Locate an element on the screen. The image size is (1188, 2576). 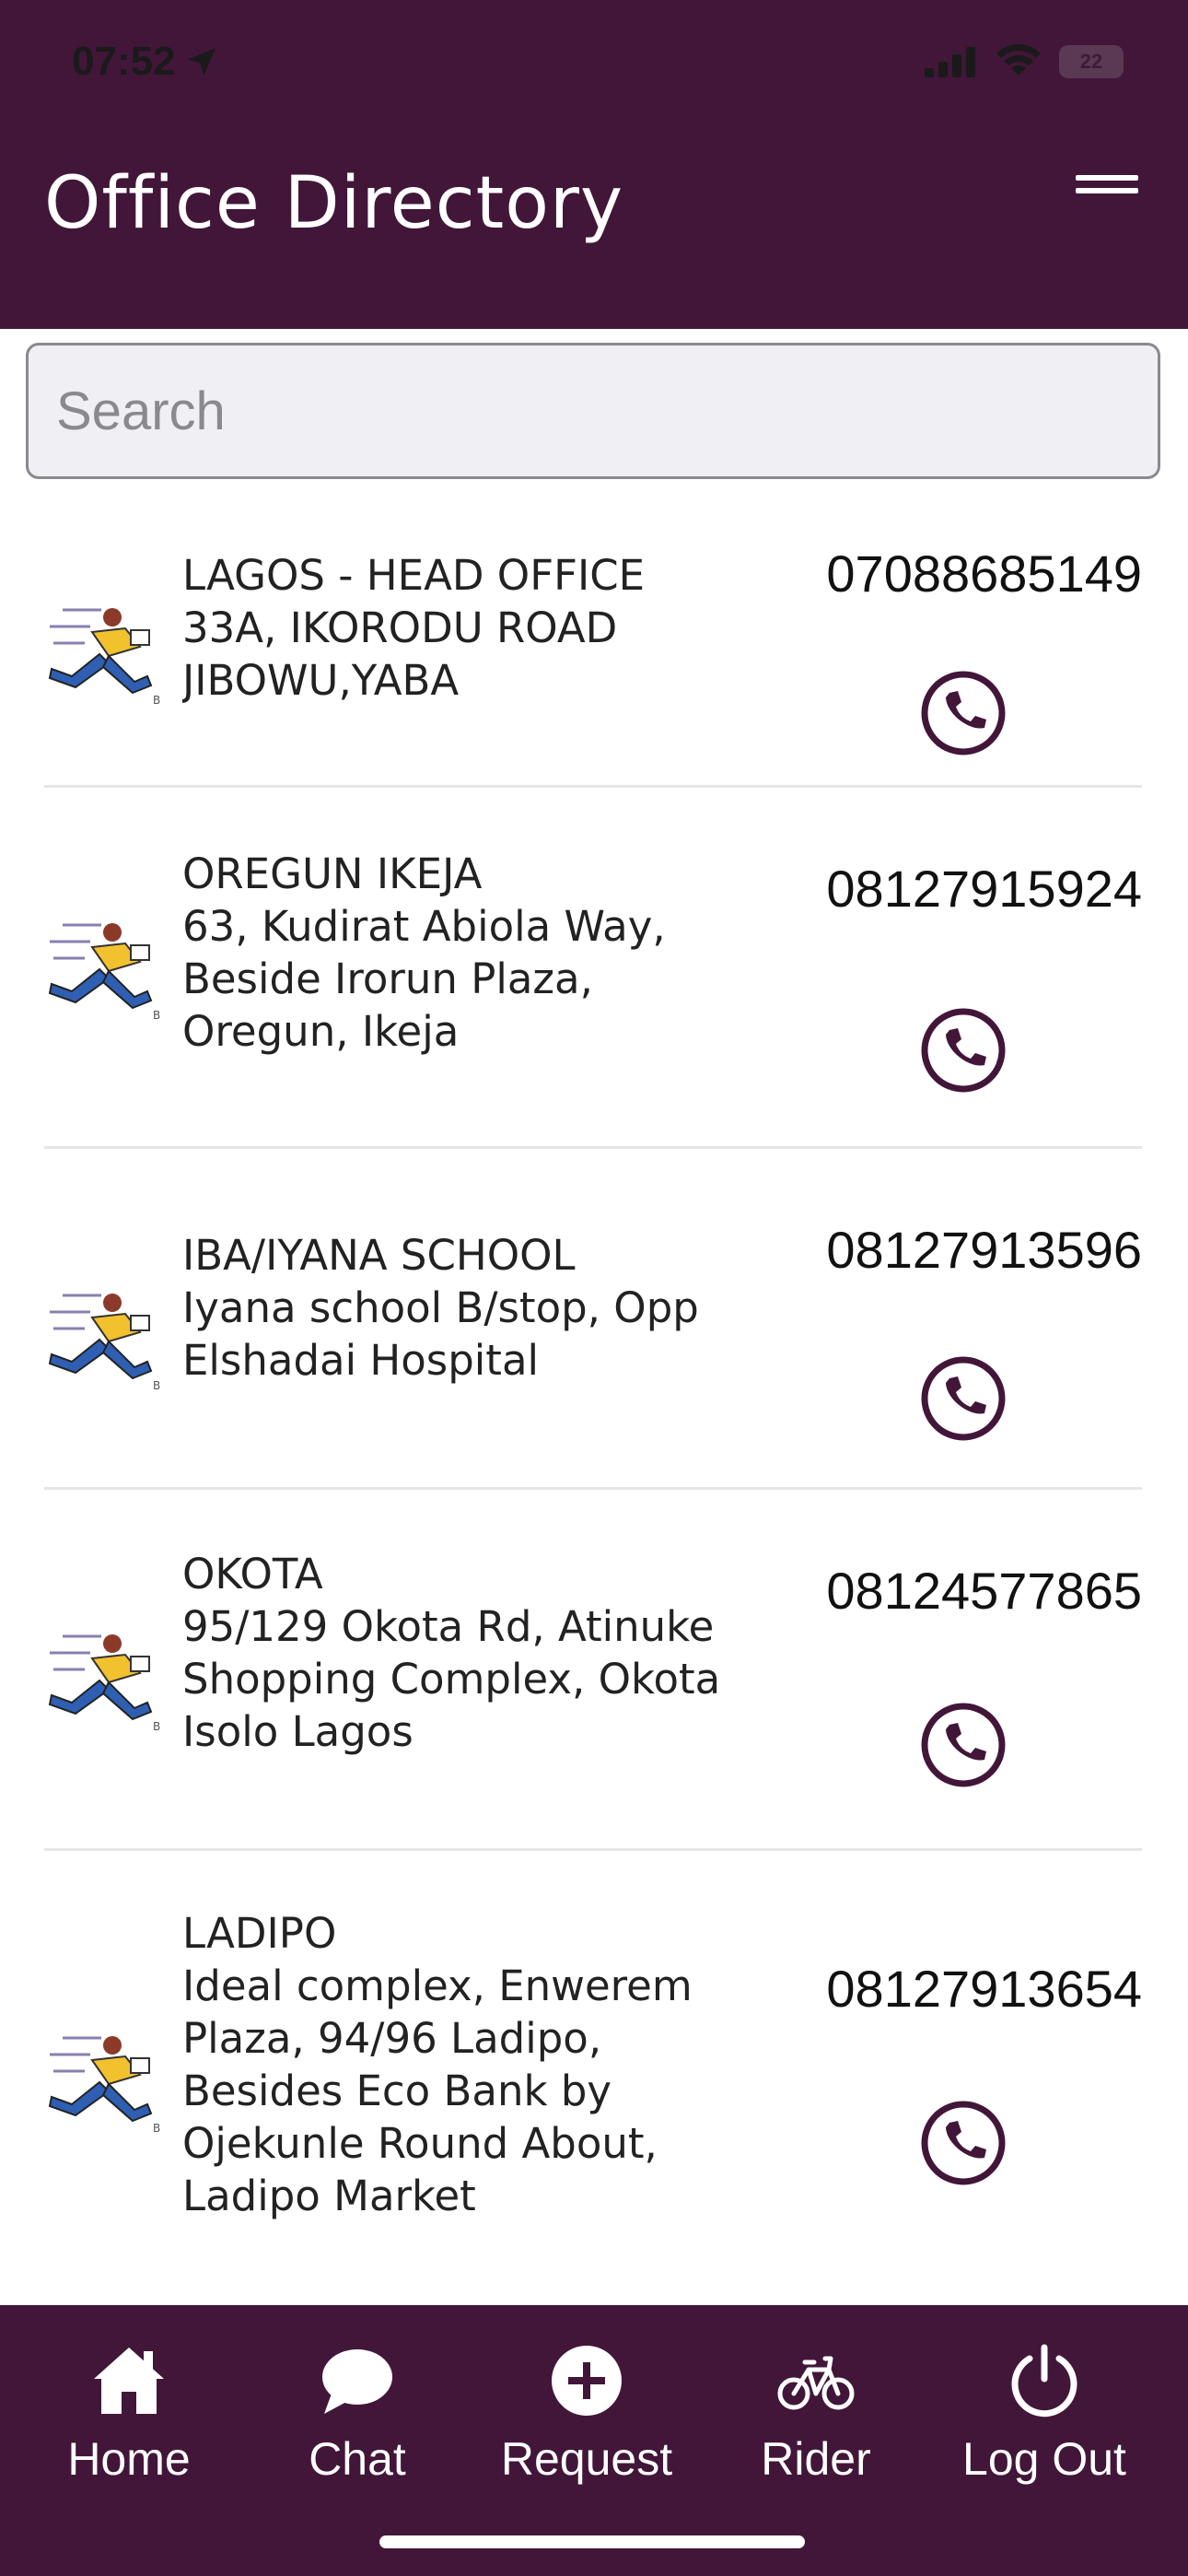
search-input is located at coordinates (593, 411).